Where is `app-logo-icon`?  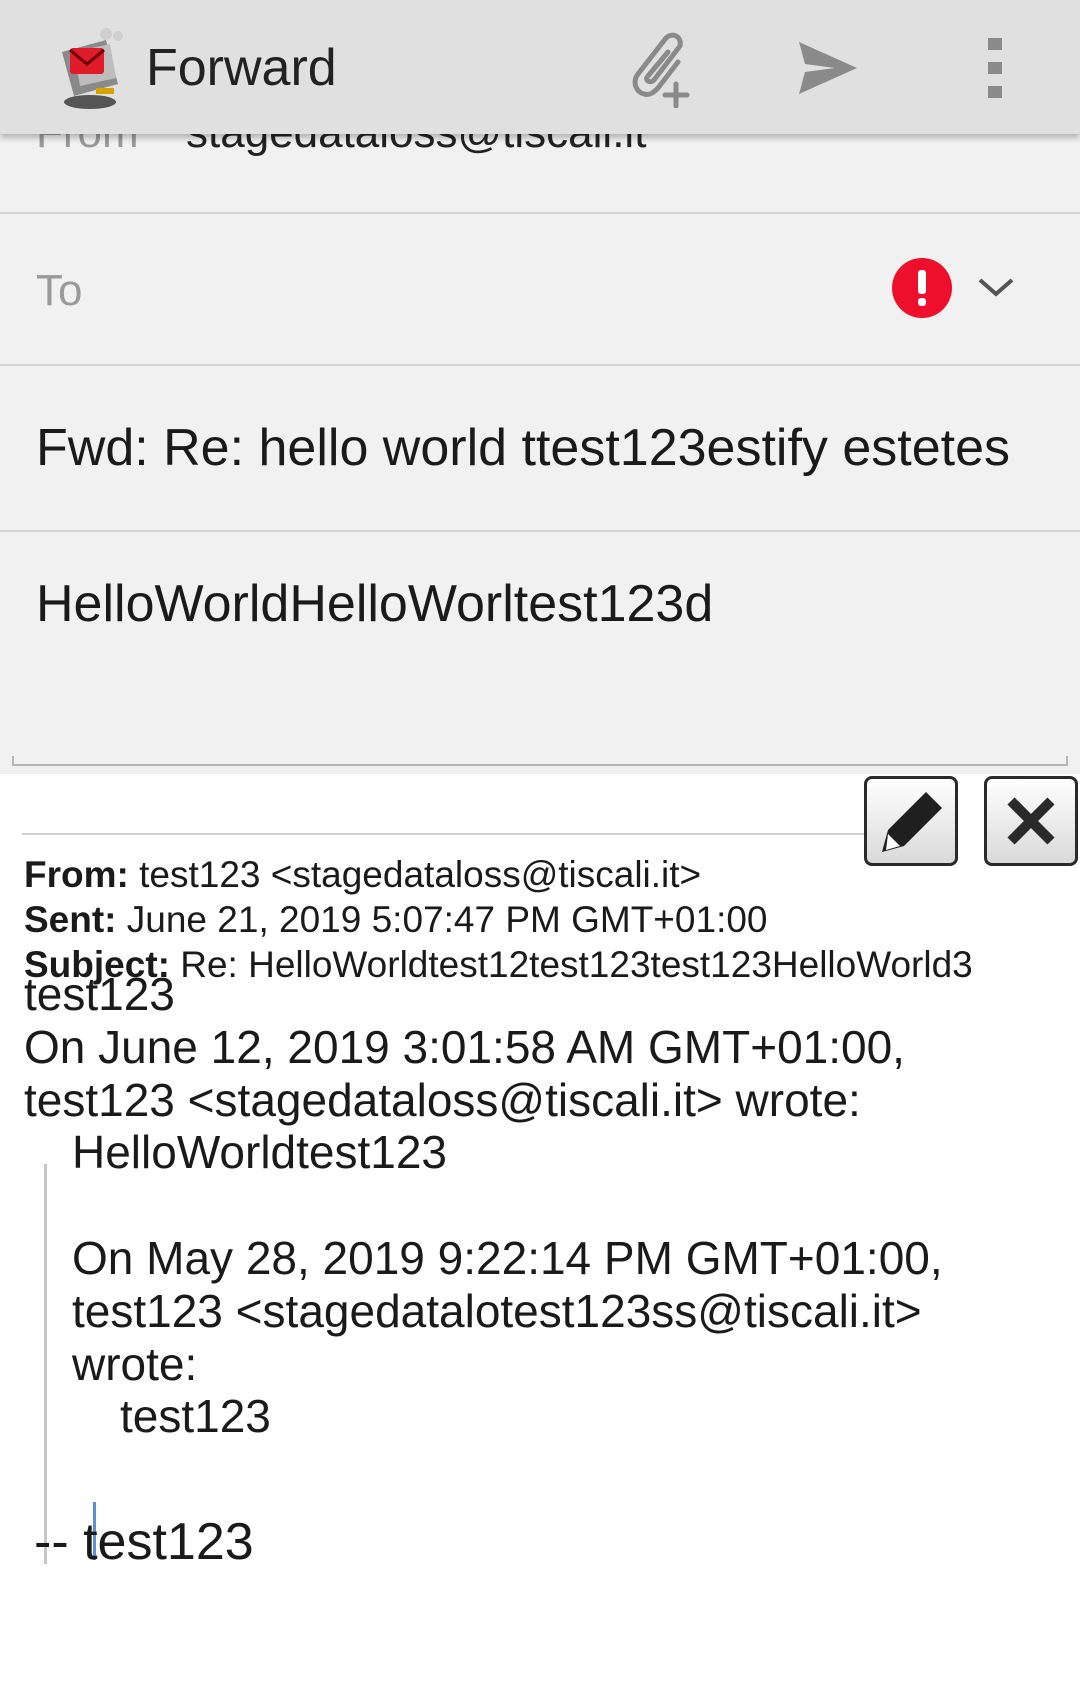 app-logo-icon is located at coordinates (89, 67).